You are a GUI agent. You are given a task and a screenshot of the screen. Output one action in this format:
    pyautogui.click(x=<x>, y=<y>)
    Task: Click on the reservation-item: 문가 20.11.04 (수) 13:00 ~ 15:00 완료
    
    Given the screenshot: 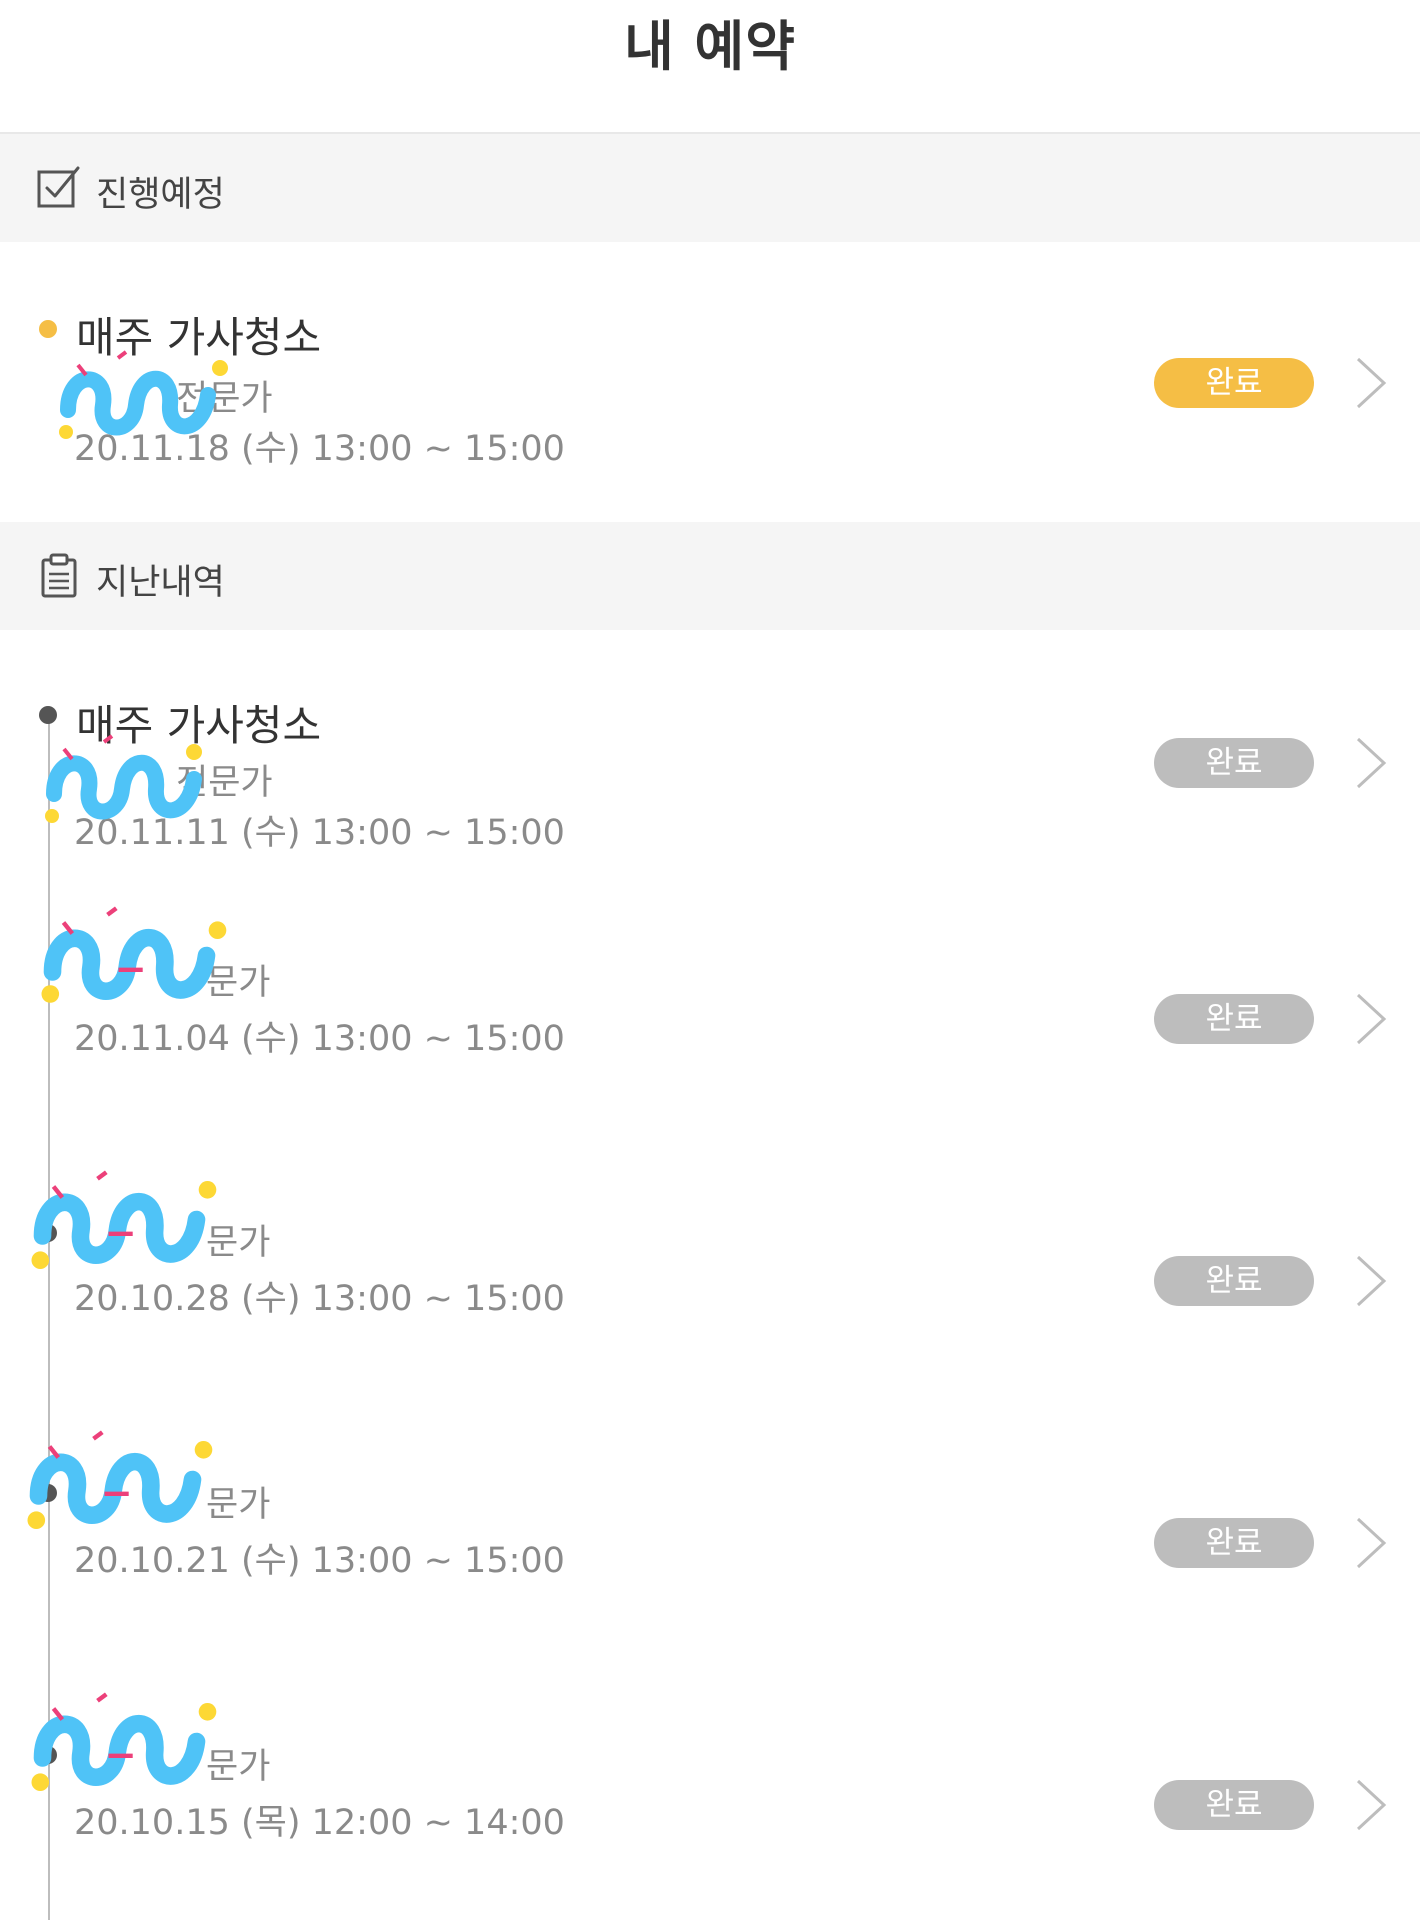 What is the action you would take?
    pyautogui.click(x=710, y=990)
    